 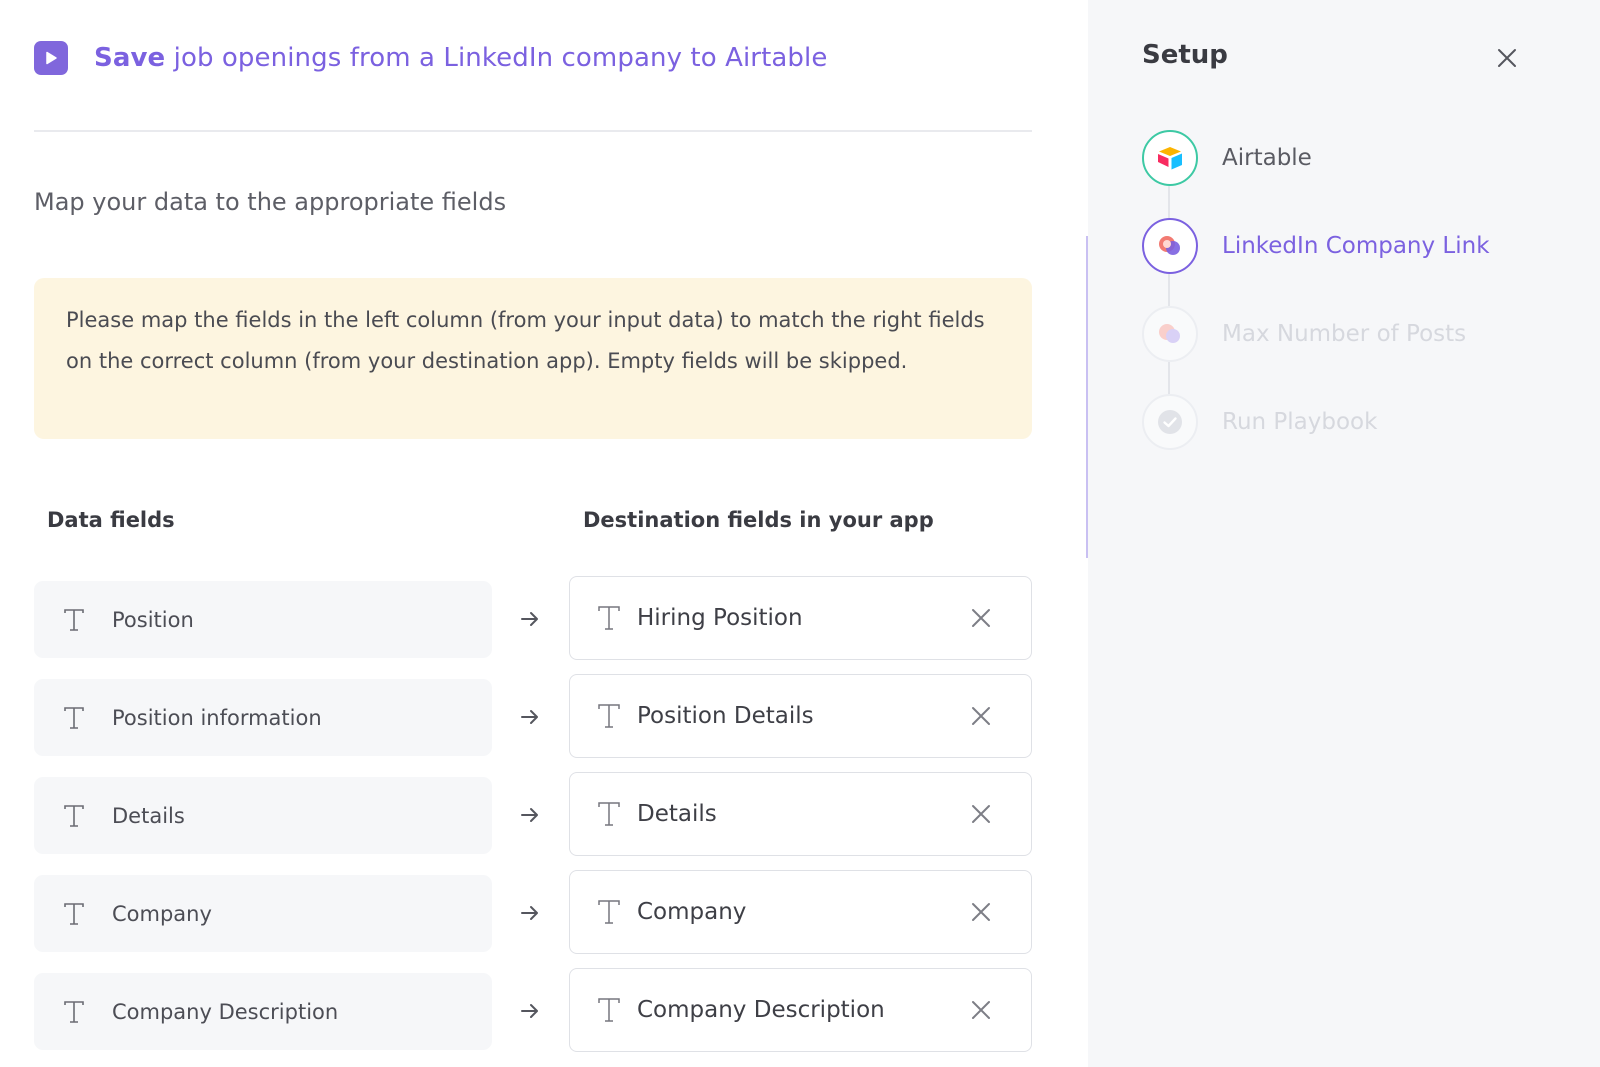 I want to click on mapping-row: Company Company, so click(x=533, y=919).